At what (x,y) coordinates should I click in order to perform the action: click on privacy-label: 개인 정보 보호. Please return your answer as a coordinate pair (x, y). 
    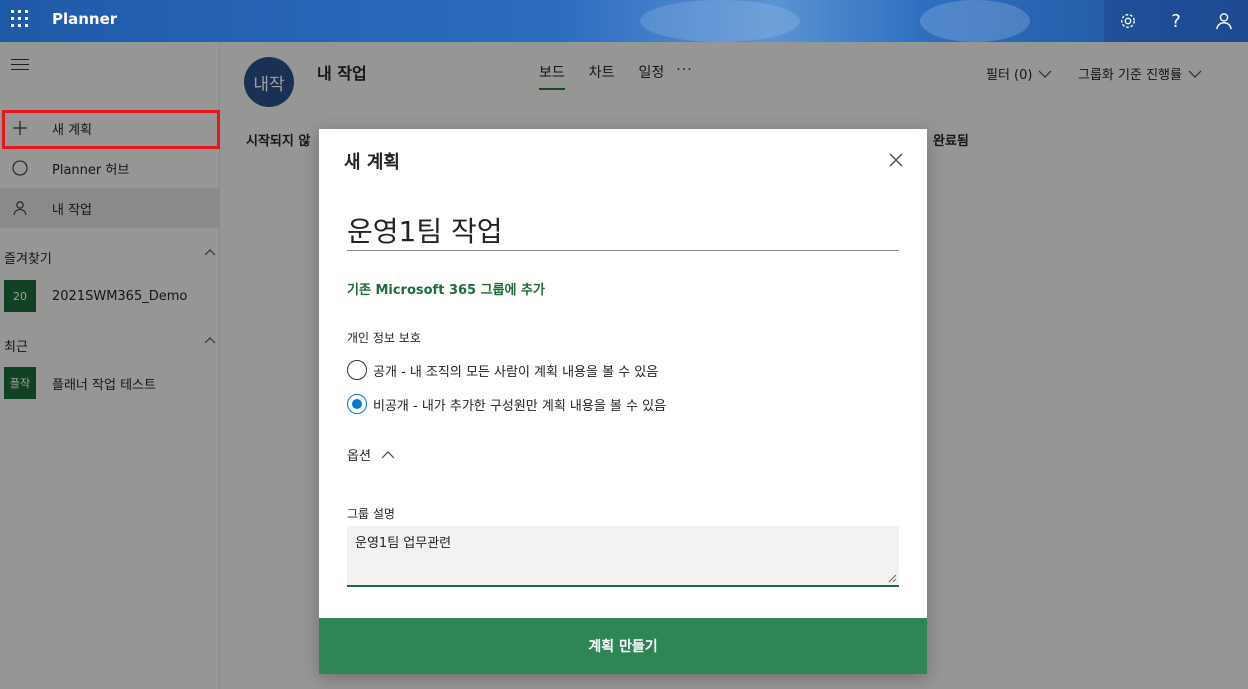
    Looking at the image, I should click on (384, 338).